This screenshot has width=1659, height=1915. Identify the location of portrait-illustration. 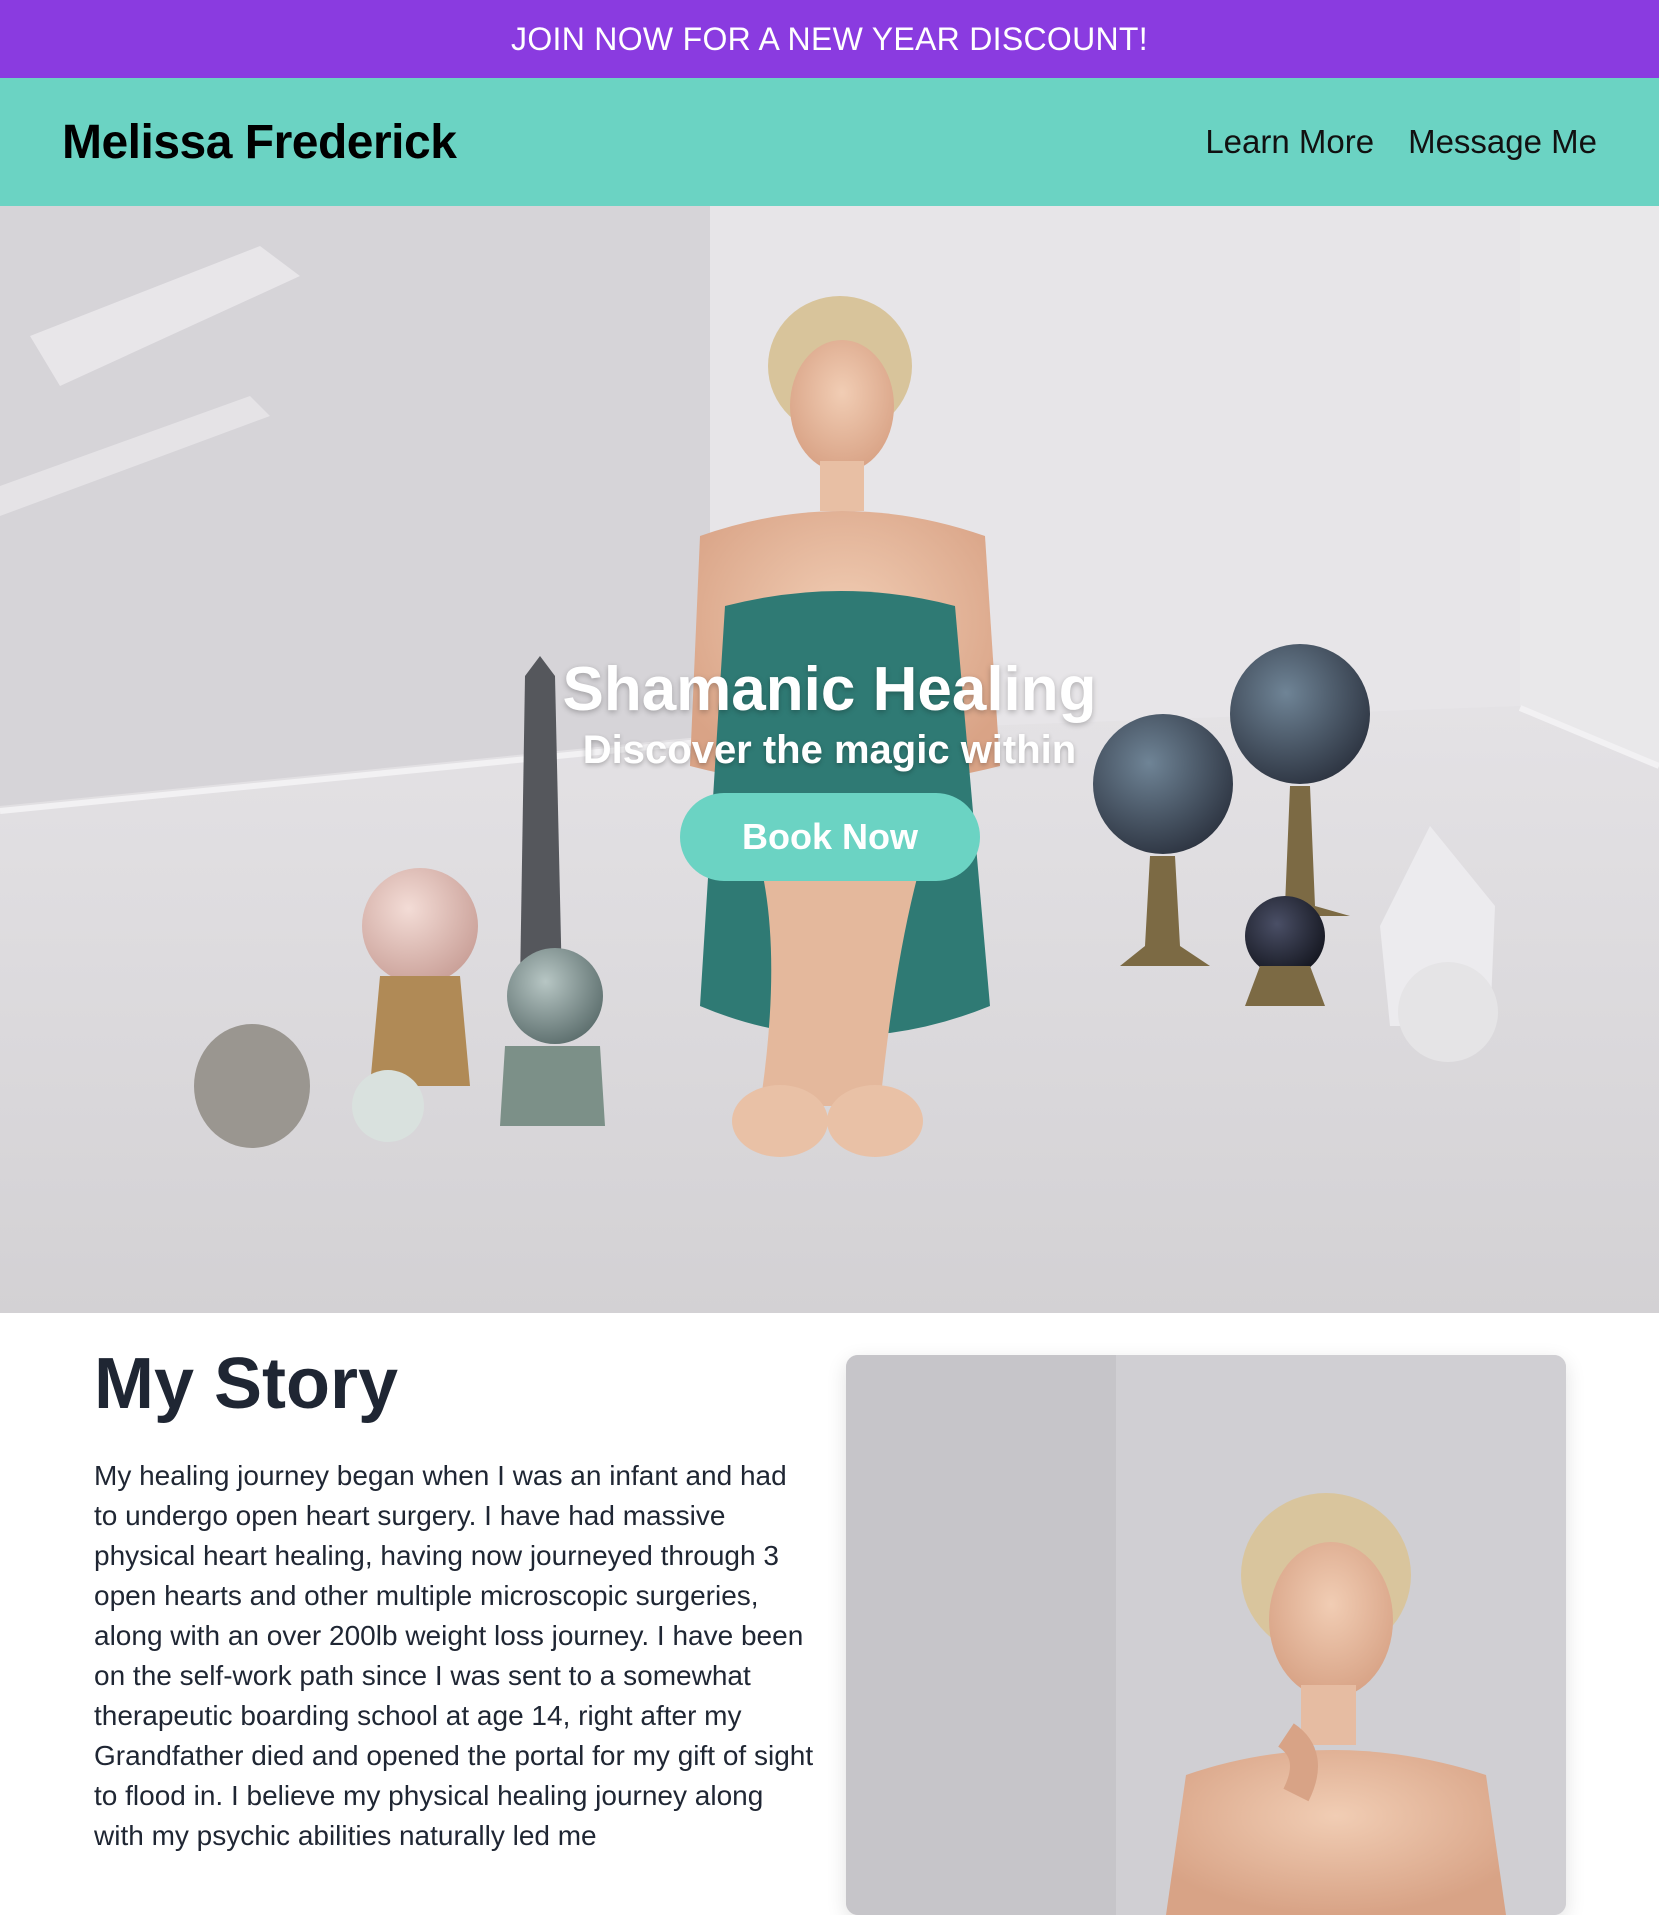
(1206, 1635).